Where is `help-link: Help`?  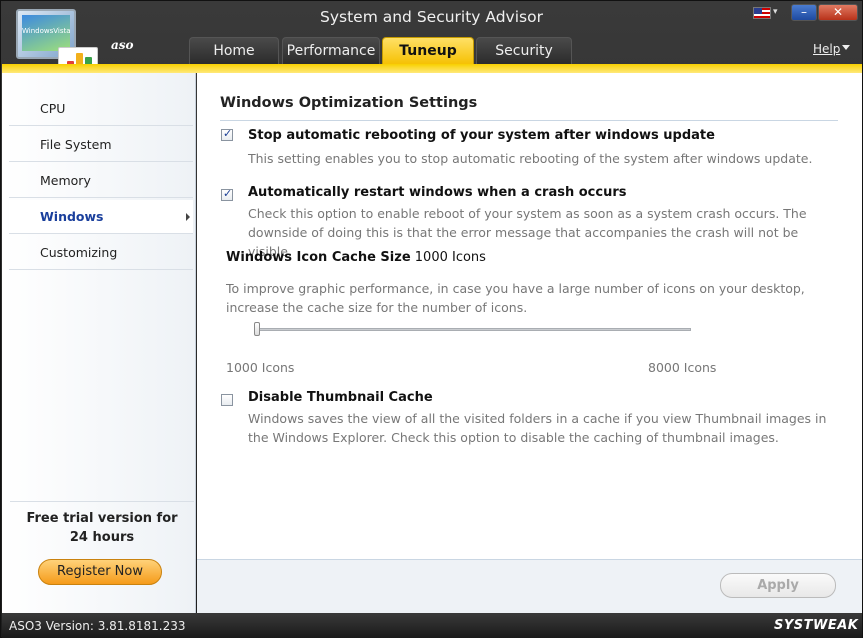
help-link: Help is located at coordinates (826, 49).